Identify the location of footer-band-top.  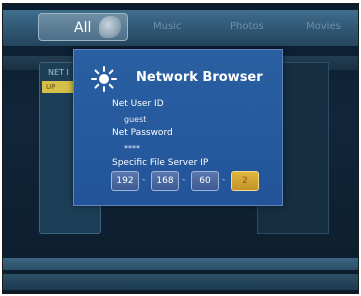
(180, 264).